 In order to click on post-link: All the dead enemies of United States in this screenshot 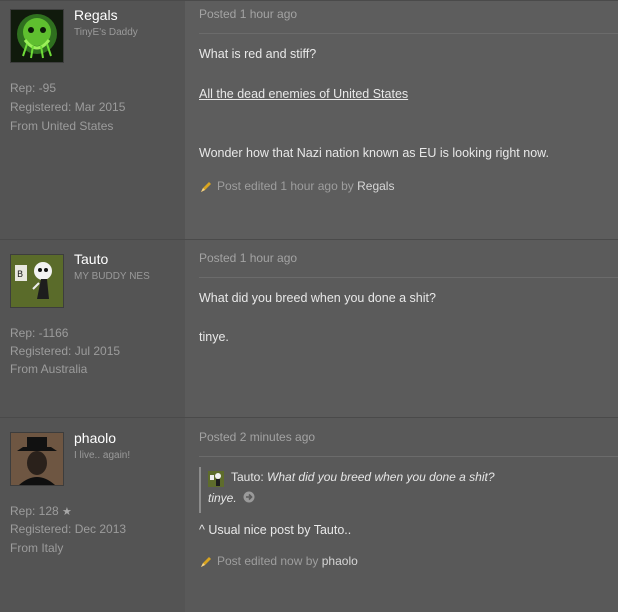, I will do `click(303, 94)`.